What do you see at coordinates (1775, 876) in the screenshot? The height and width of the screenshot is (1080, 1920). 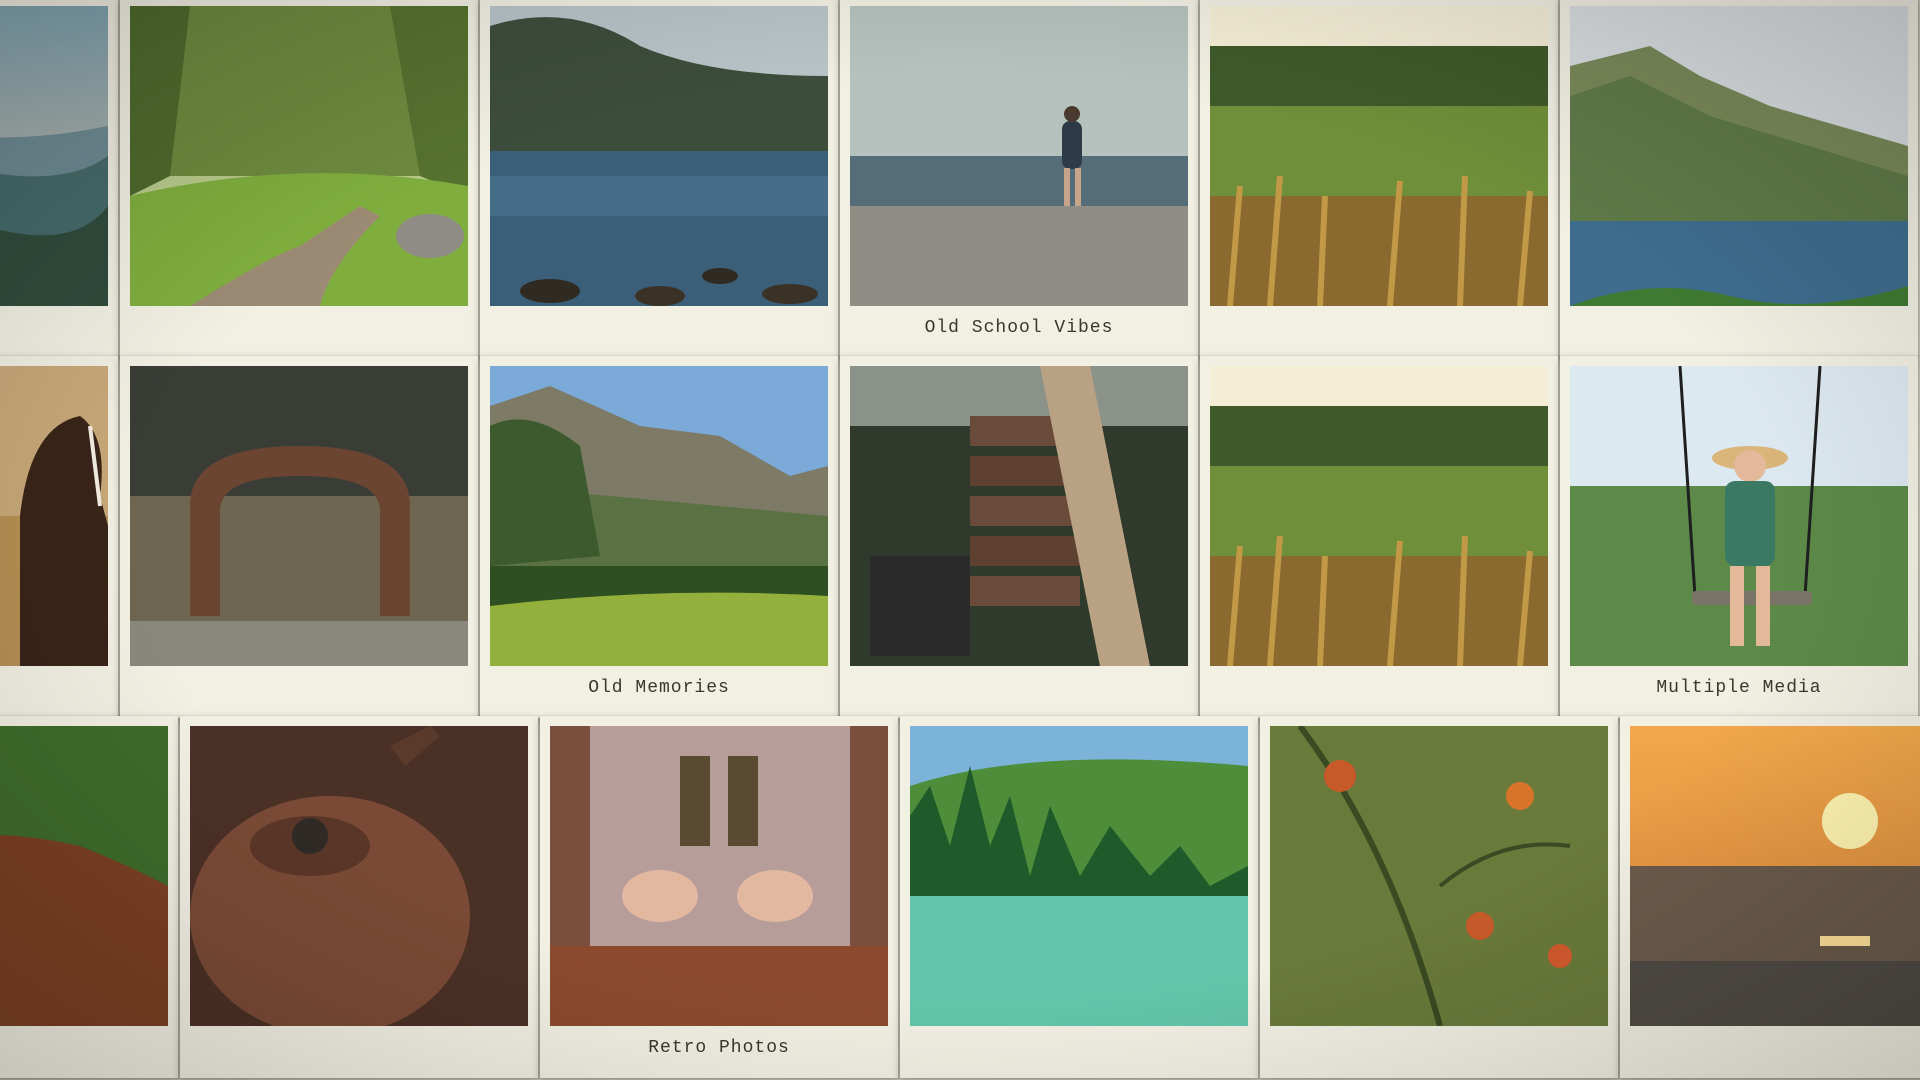 I see `photo-ocean-sunset` at bounding box center [1775, 876].